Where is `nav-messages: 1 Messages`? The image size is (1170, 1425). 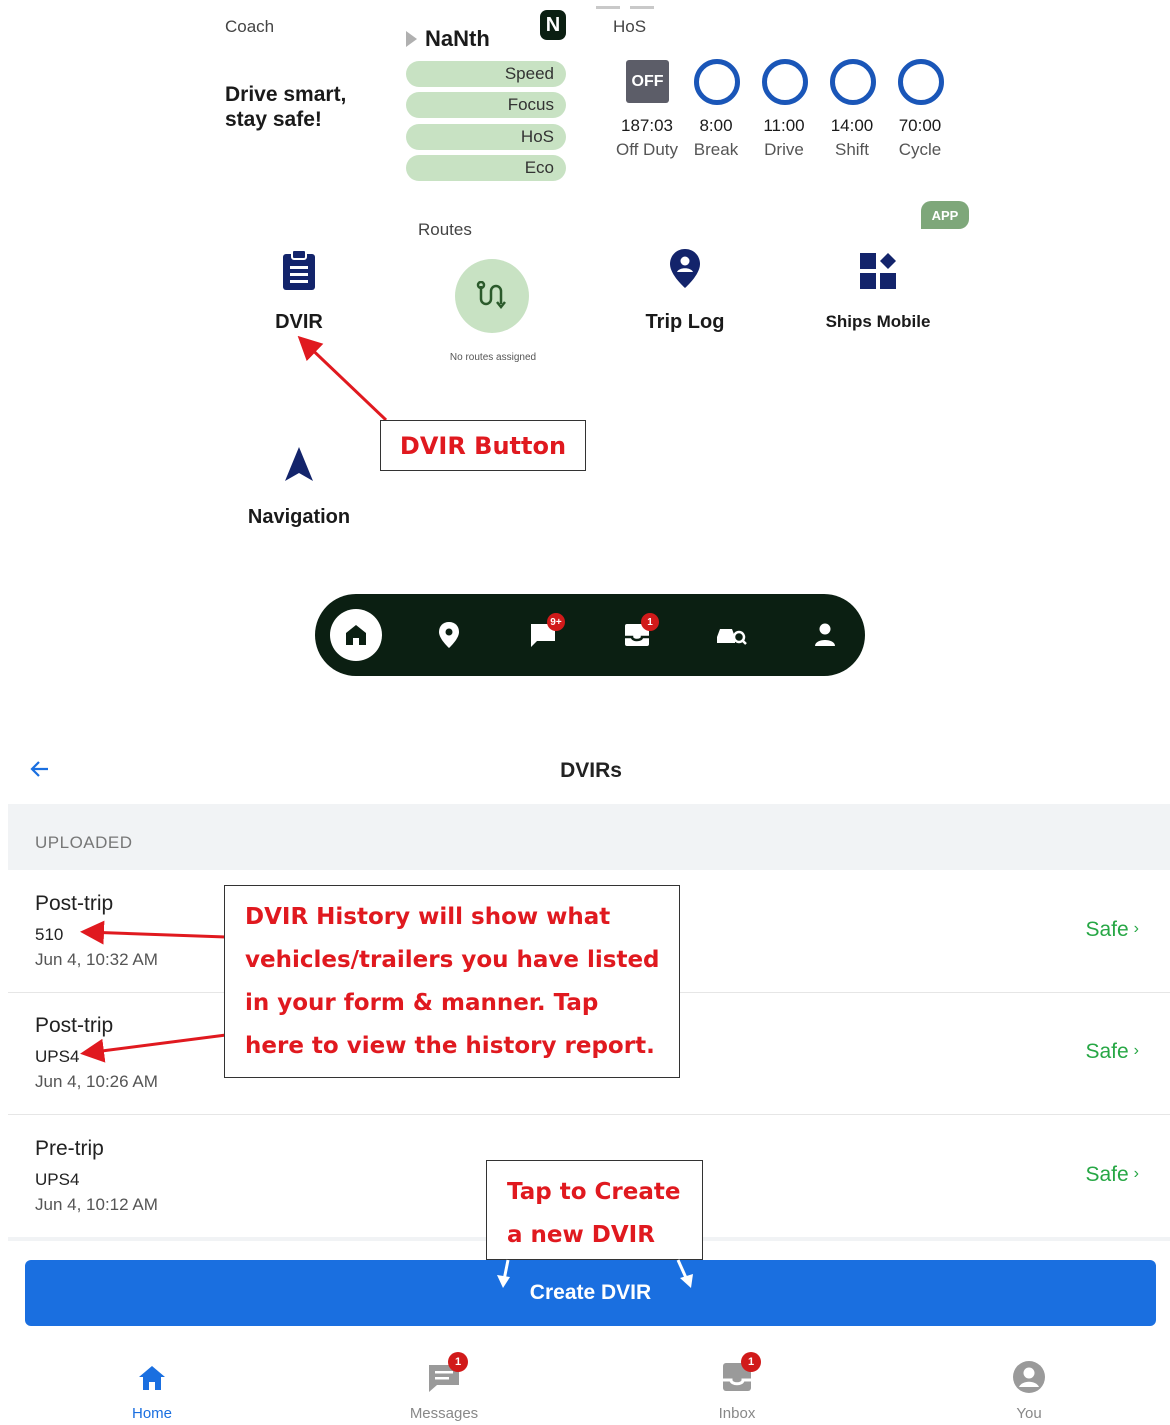 nav-messages: 1 Messages is located at coordinates (444, 1387).